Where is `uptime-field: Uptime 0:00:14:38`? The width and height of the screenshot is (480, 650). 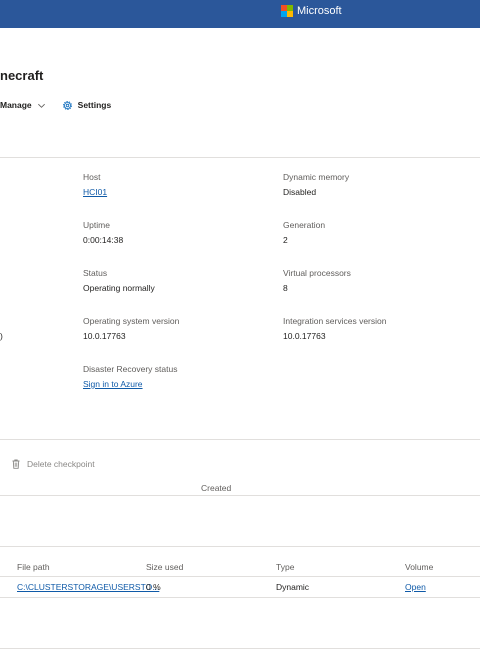 uptime-field: Uptime 0:00:14:38 is located at coordinates (103, 233).